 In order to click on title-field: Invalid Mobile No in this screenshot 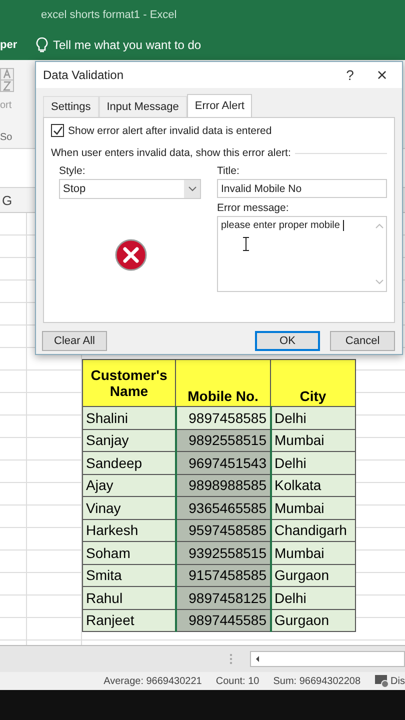, I will do `click(302, 188)`.